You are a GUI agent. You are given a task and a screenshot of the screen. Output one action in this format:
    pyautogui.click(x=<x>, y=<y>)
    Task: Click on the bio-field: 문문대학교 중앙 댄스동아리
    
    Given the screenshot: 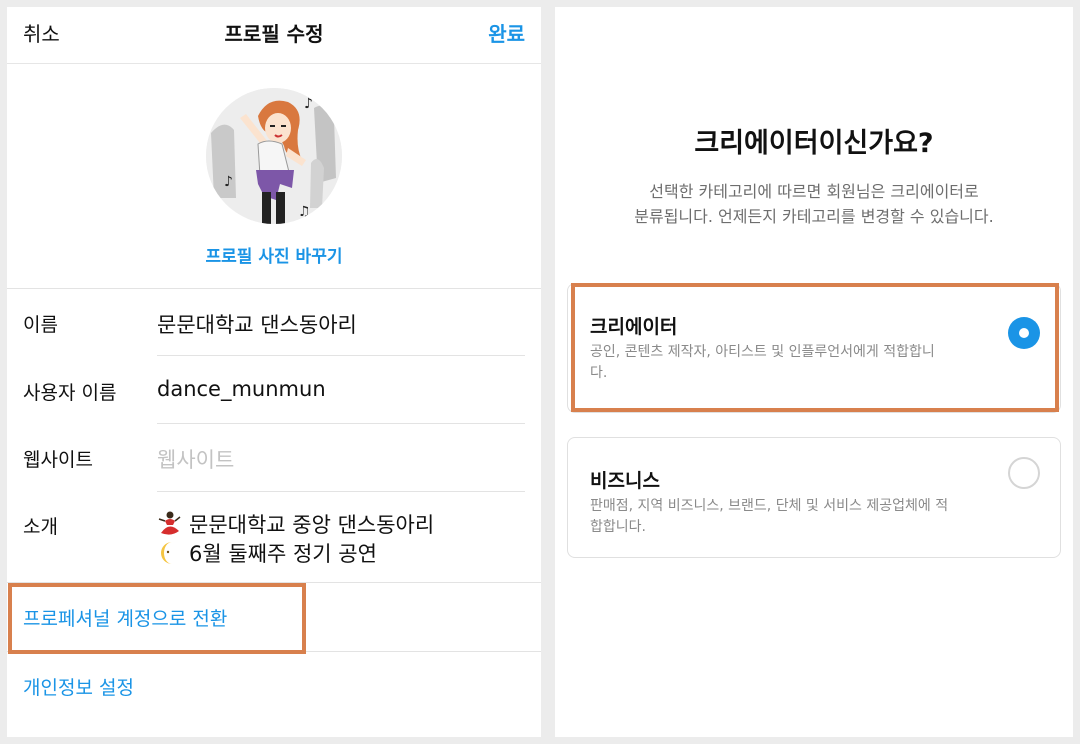 What is the action you would take?
    pyautogui.click(x=295, y=524)
    